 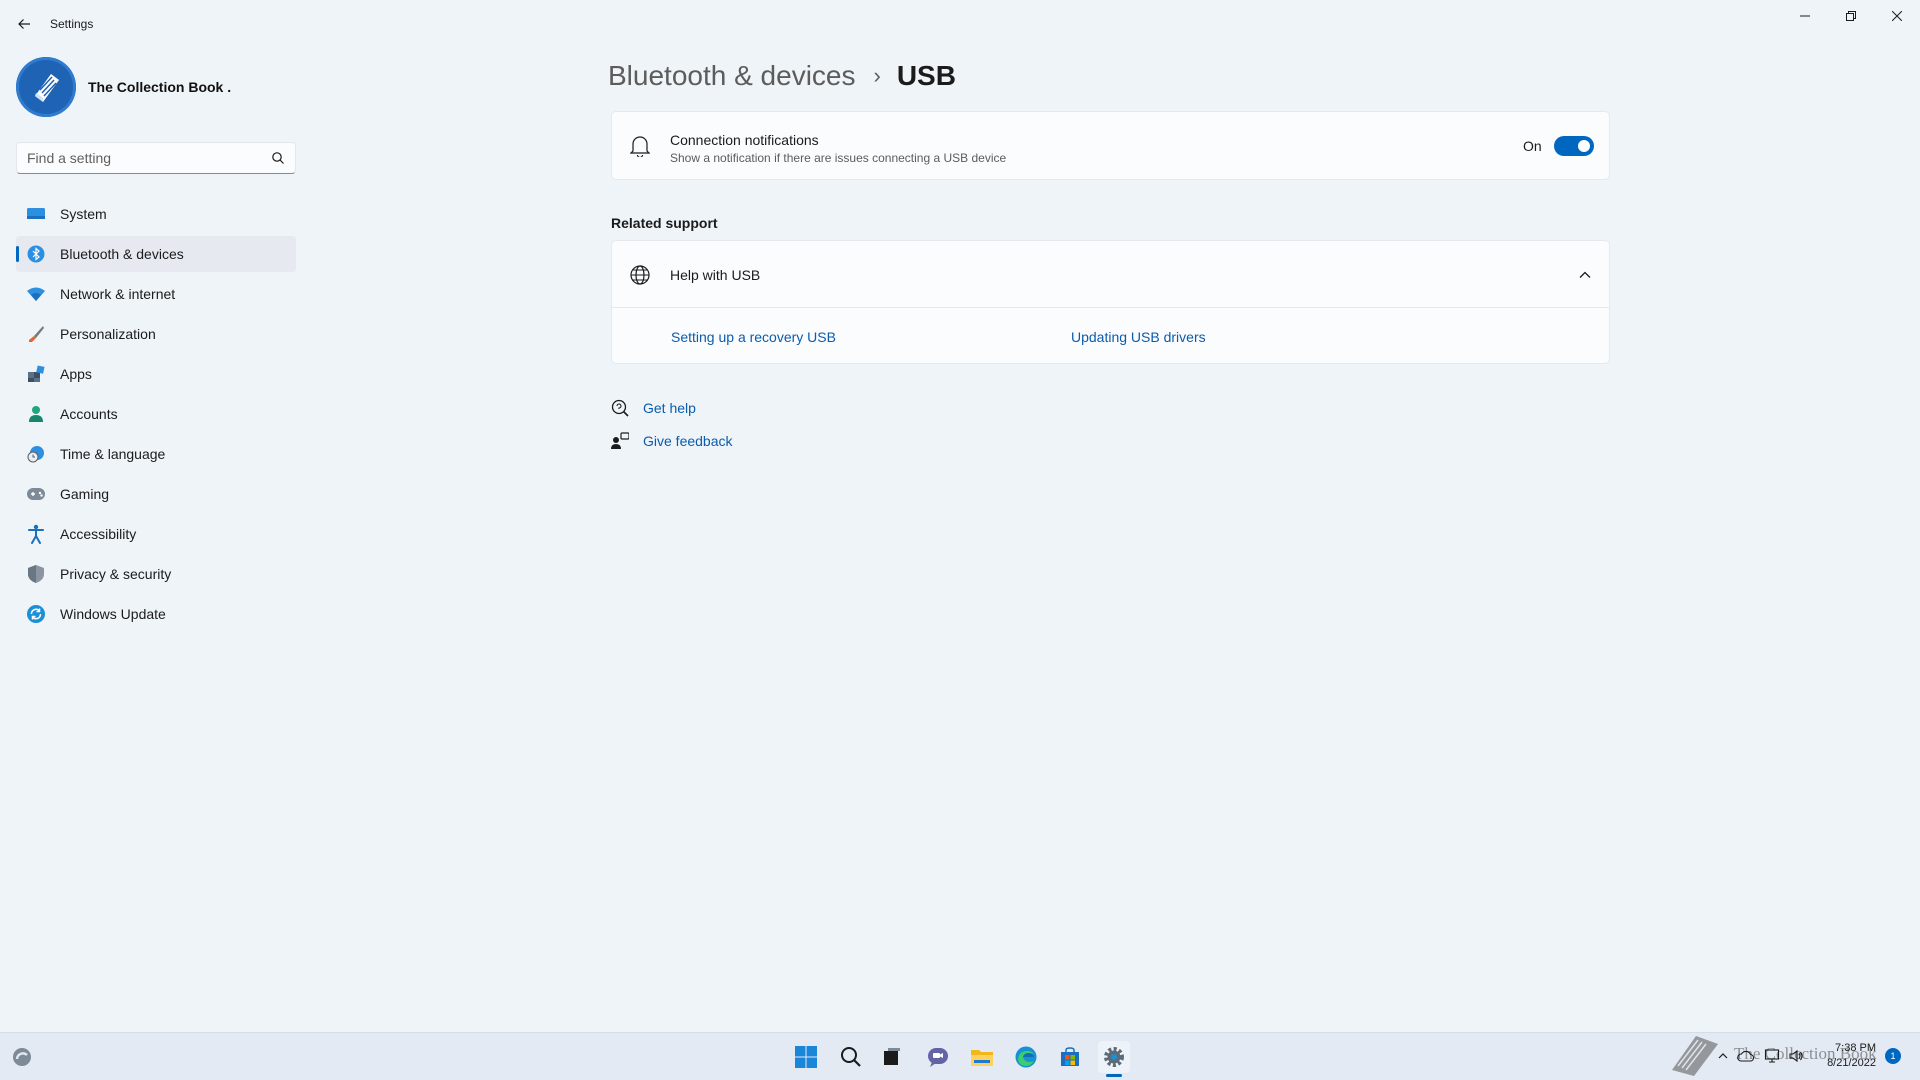 I want to click on minimize-icon, so click(x=1805, y=16).